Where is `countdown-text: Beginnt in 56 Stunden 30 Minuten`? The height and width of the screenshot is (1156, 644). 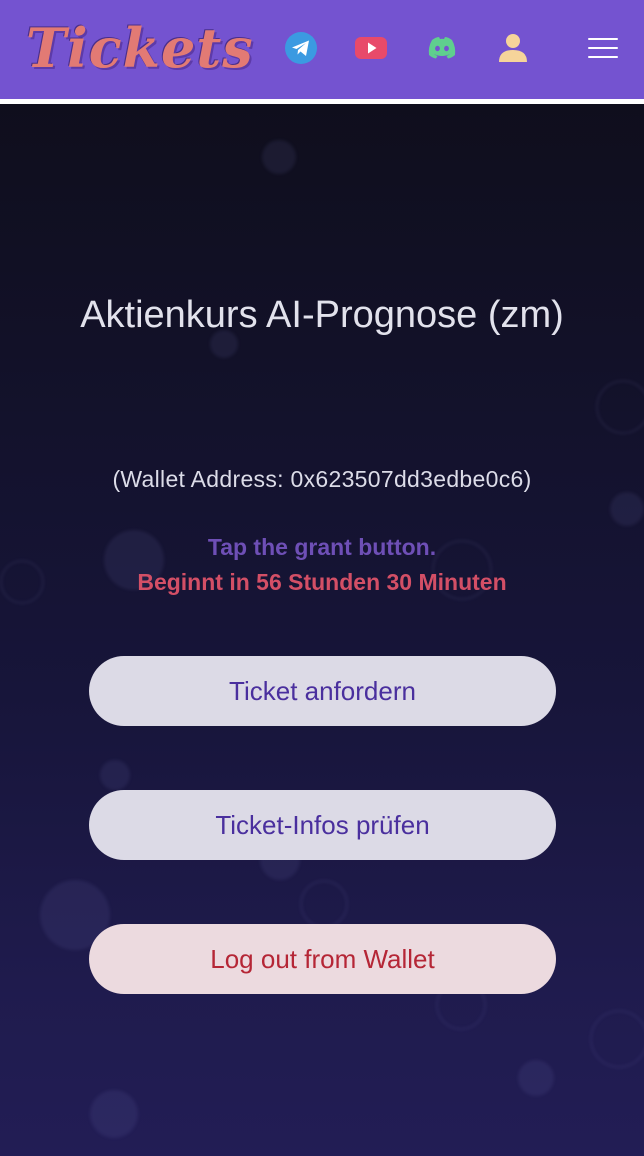 countdown-text: Beginnt in 56 Stunden 30 Minuten is located at coordinates (322, 582).